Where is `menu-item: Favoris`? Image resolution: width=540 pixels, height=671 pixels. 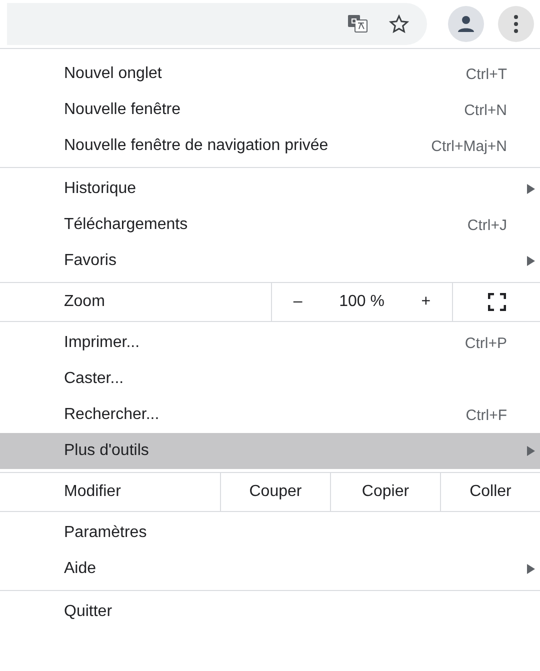
menu-item: Favoris is located at coordinates (270, 261).